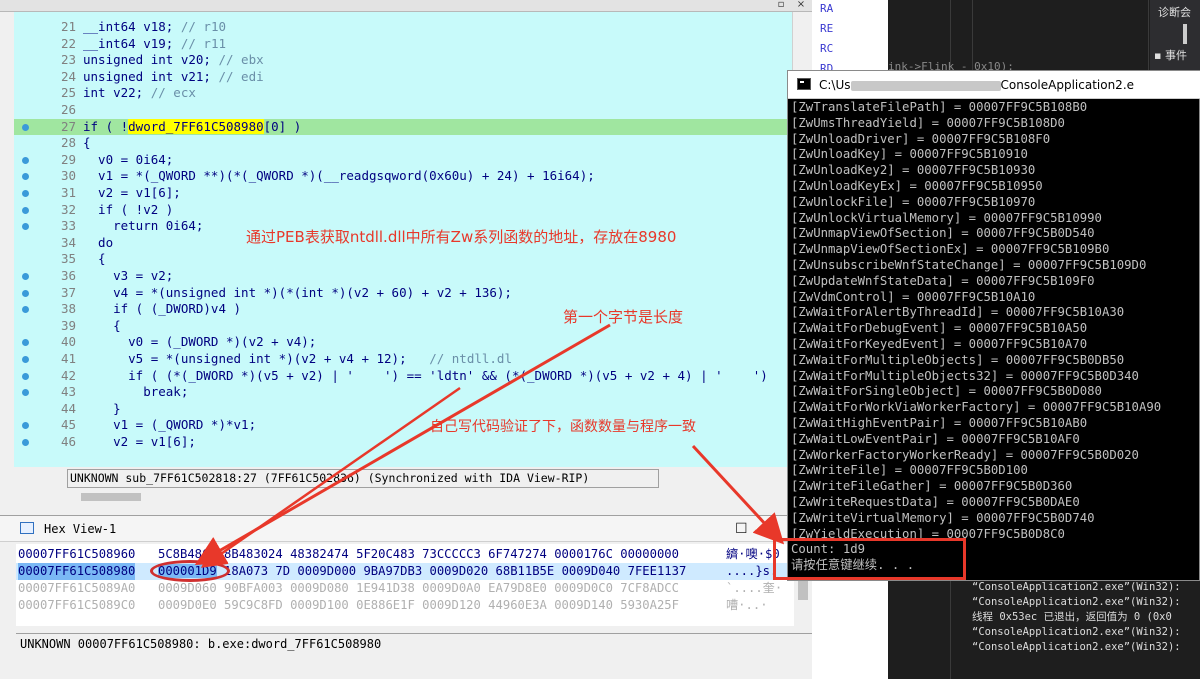 This screenshot has height=679, width=1200. What do you see at coordinates (169, 425) in the screenshot?
I see `code-text: v1 = (_QWORD *)*v1;` at bounding box center [169, 425].